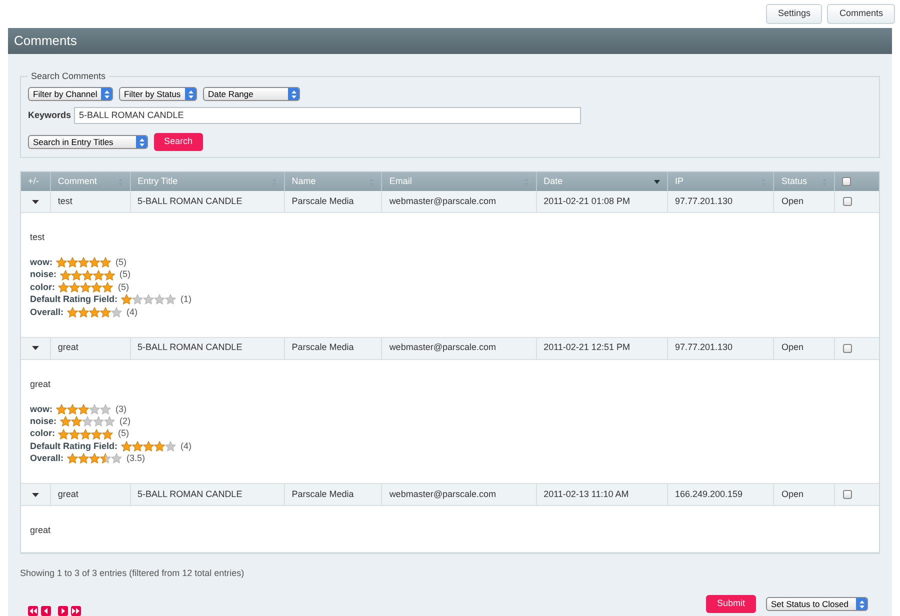  I want to click on rating-value: (2), so click(125, 421).